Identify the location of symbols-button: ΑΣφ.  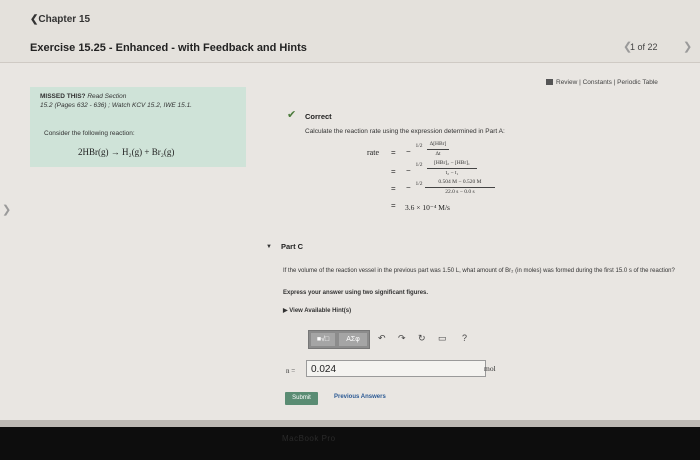
(353, 339).